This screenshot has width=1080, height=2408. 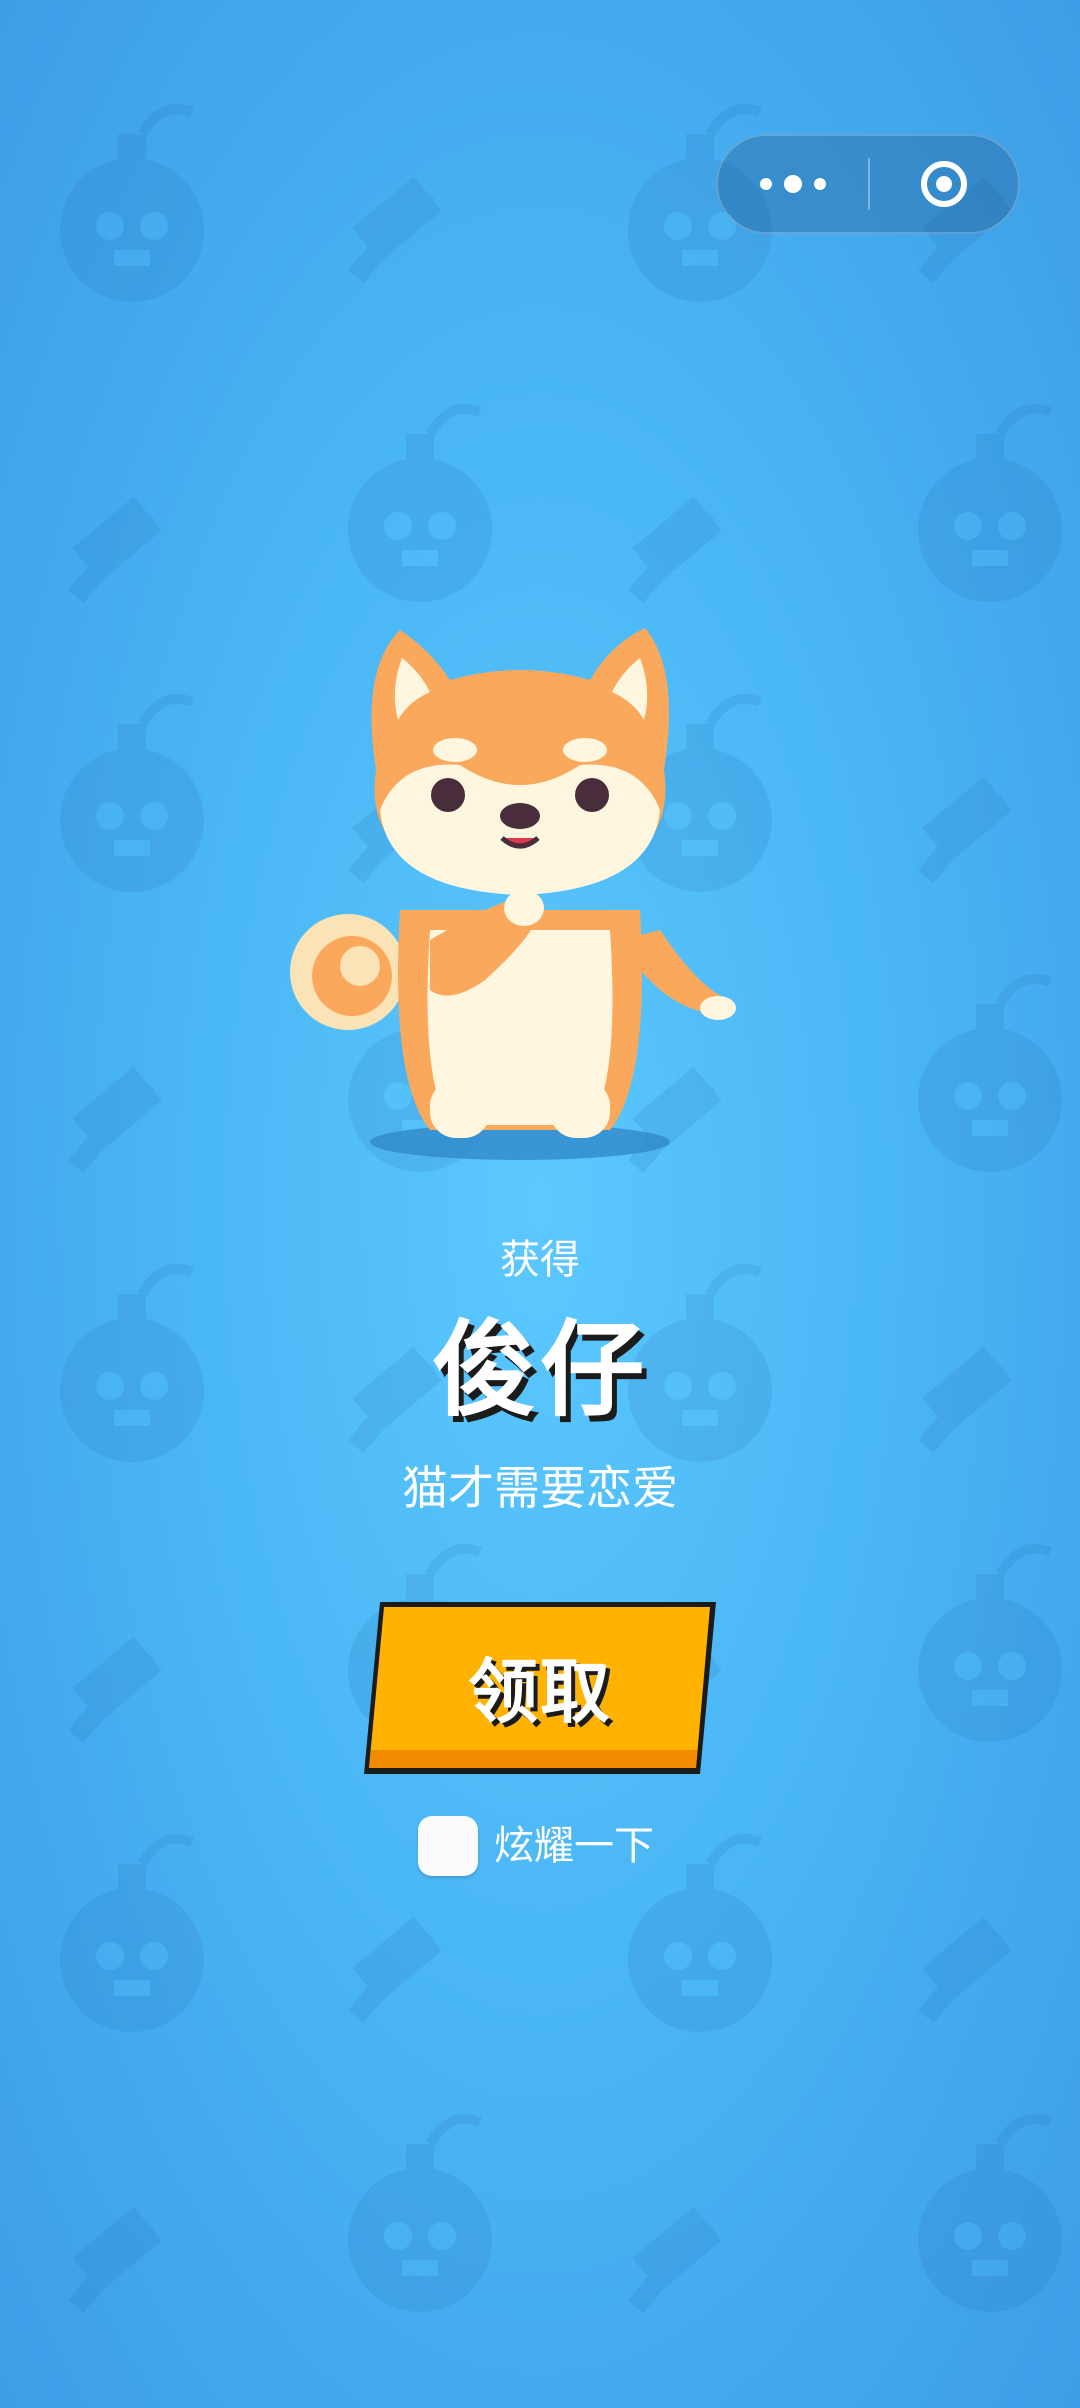 I want to click on claim-button: 领取, so click(x=540, y=1690).